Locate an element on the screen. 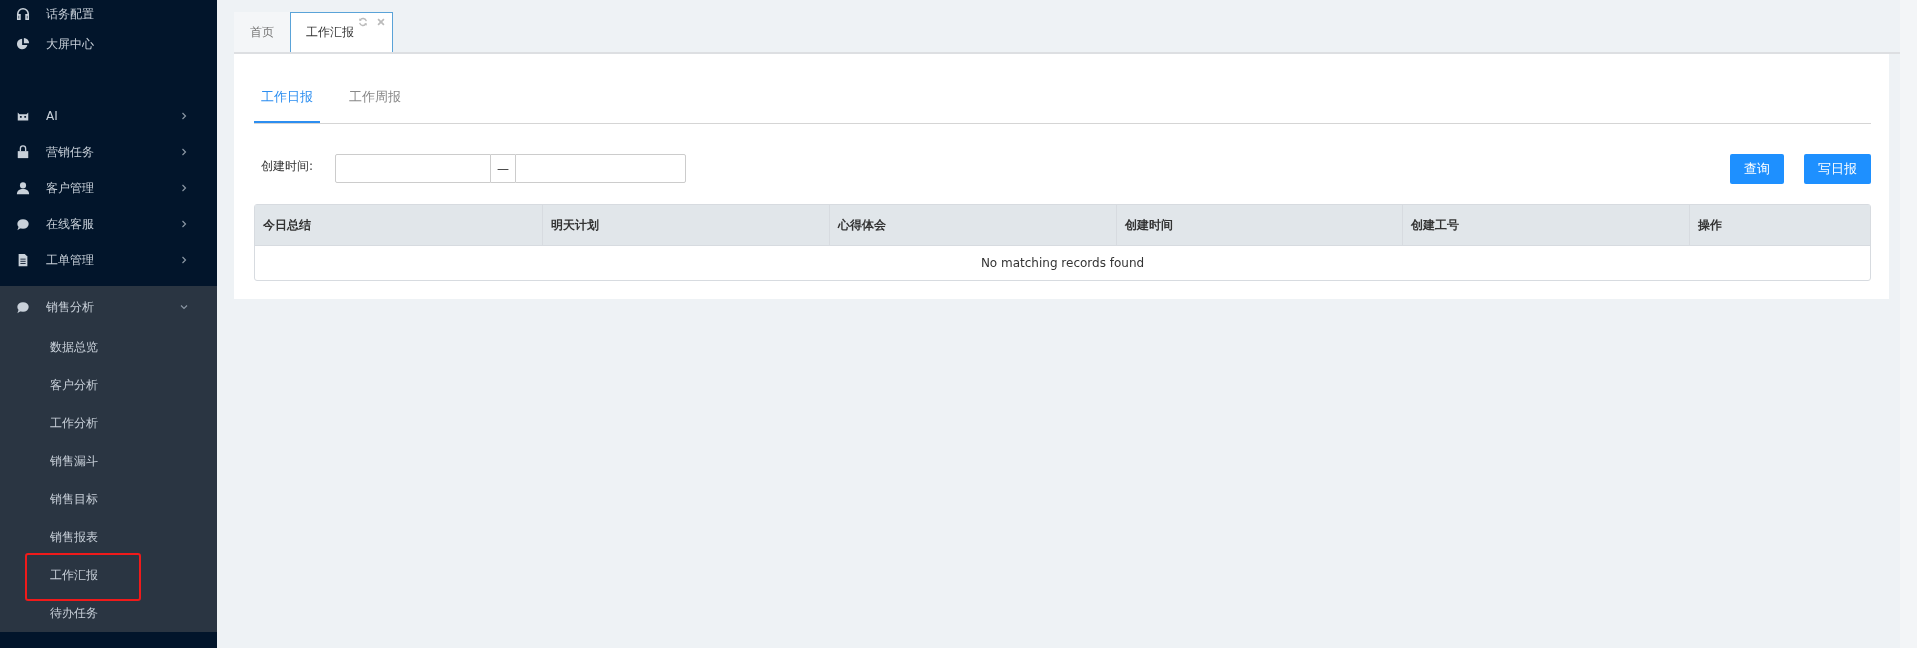 Image resolution: width=1917 pixels, height=648 pixels. report-tab: 工作周报 is located at coordinates (375, 102).